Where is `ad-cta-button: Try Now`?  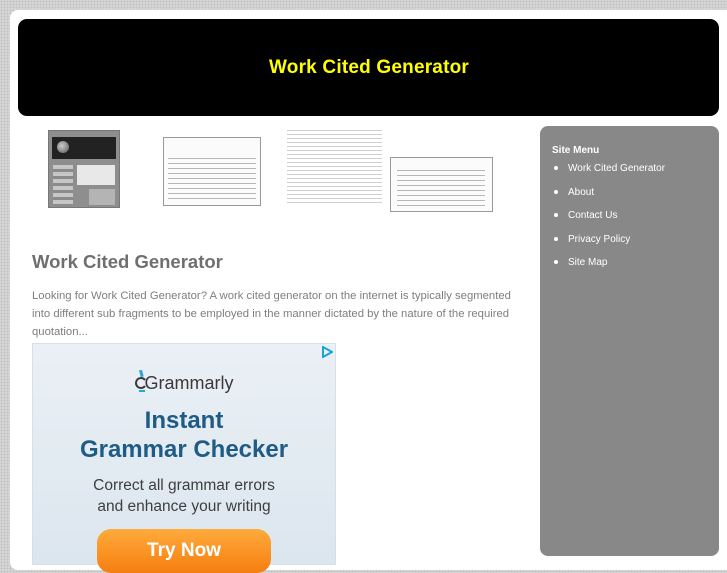 ad-cta-button: Try Now is located at coordinates (184, 551).